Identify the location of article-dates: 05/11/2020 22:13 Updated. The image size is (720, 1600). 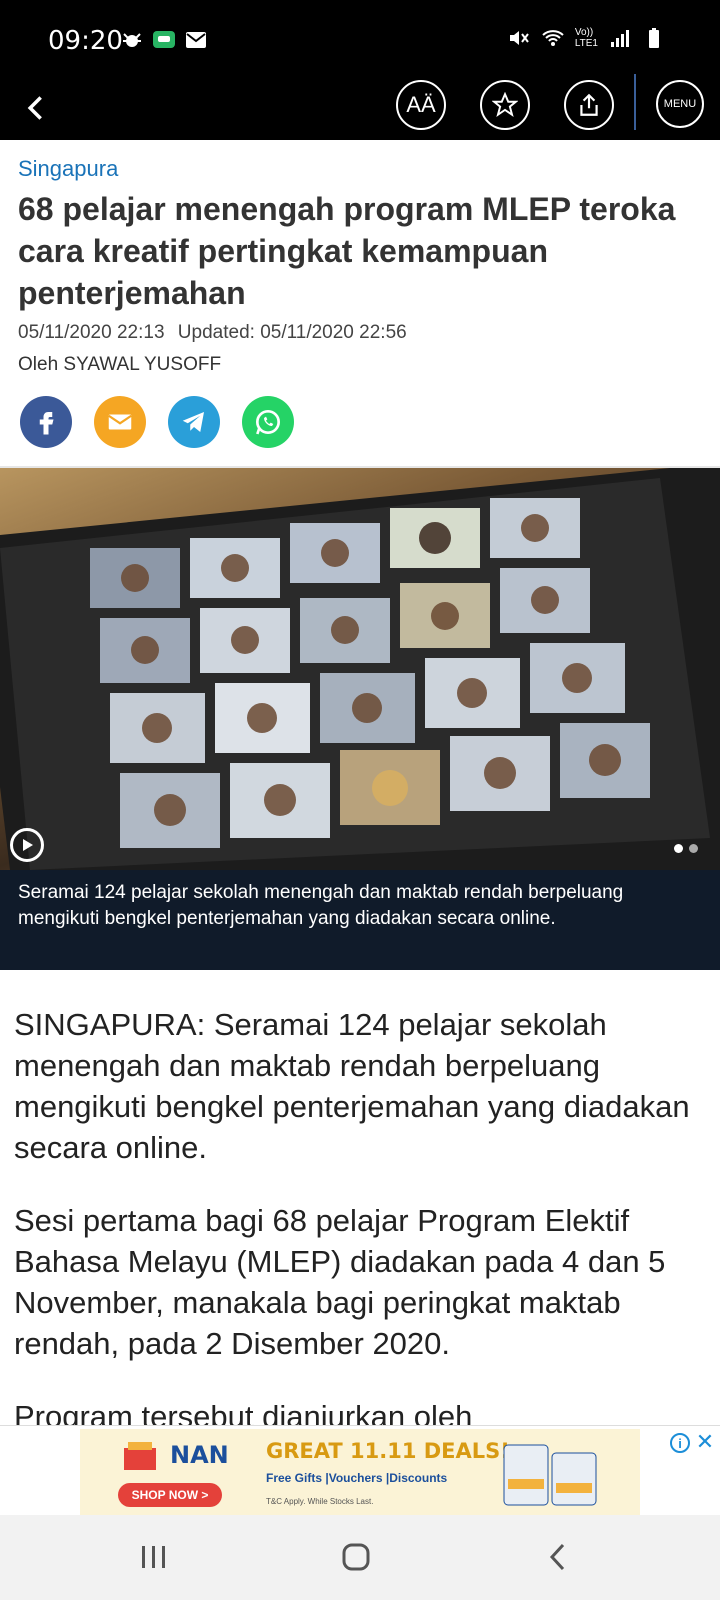
(212, 333).